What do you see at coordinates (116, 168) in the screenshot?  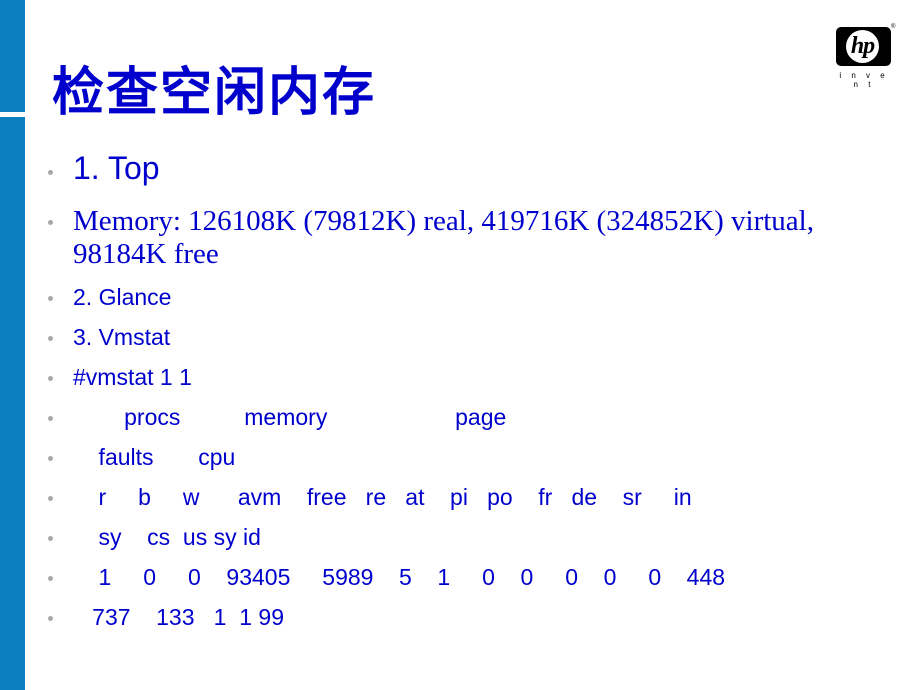 I see `bullet-text: 1. Top` at bounding box center [116, 168].